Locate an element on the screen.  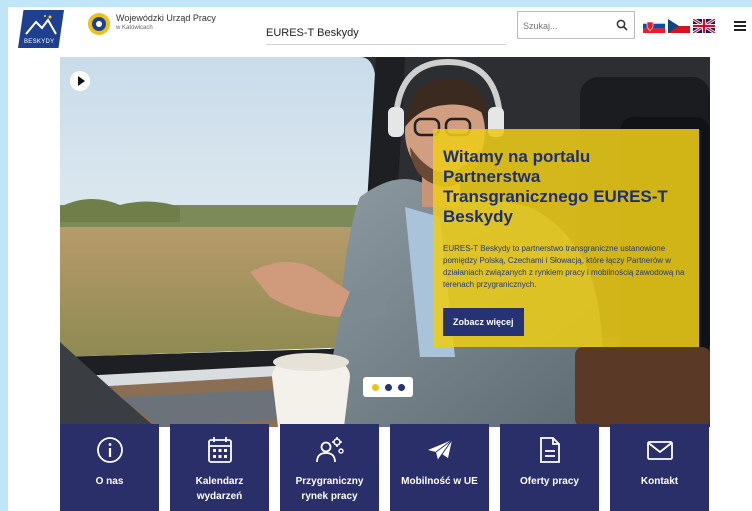
language-cz-flag-icon is located at coordinates (679, 26).